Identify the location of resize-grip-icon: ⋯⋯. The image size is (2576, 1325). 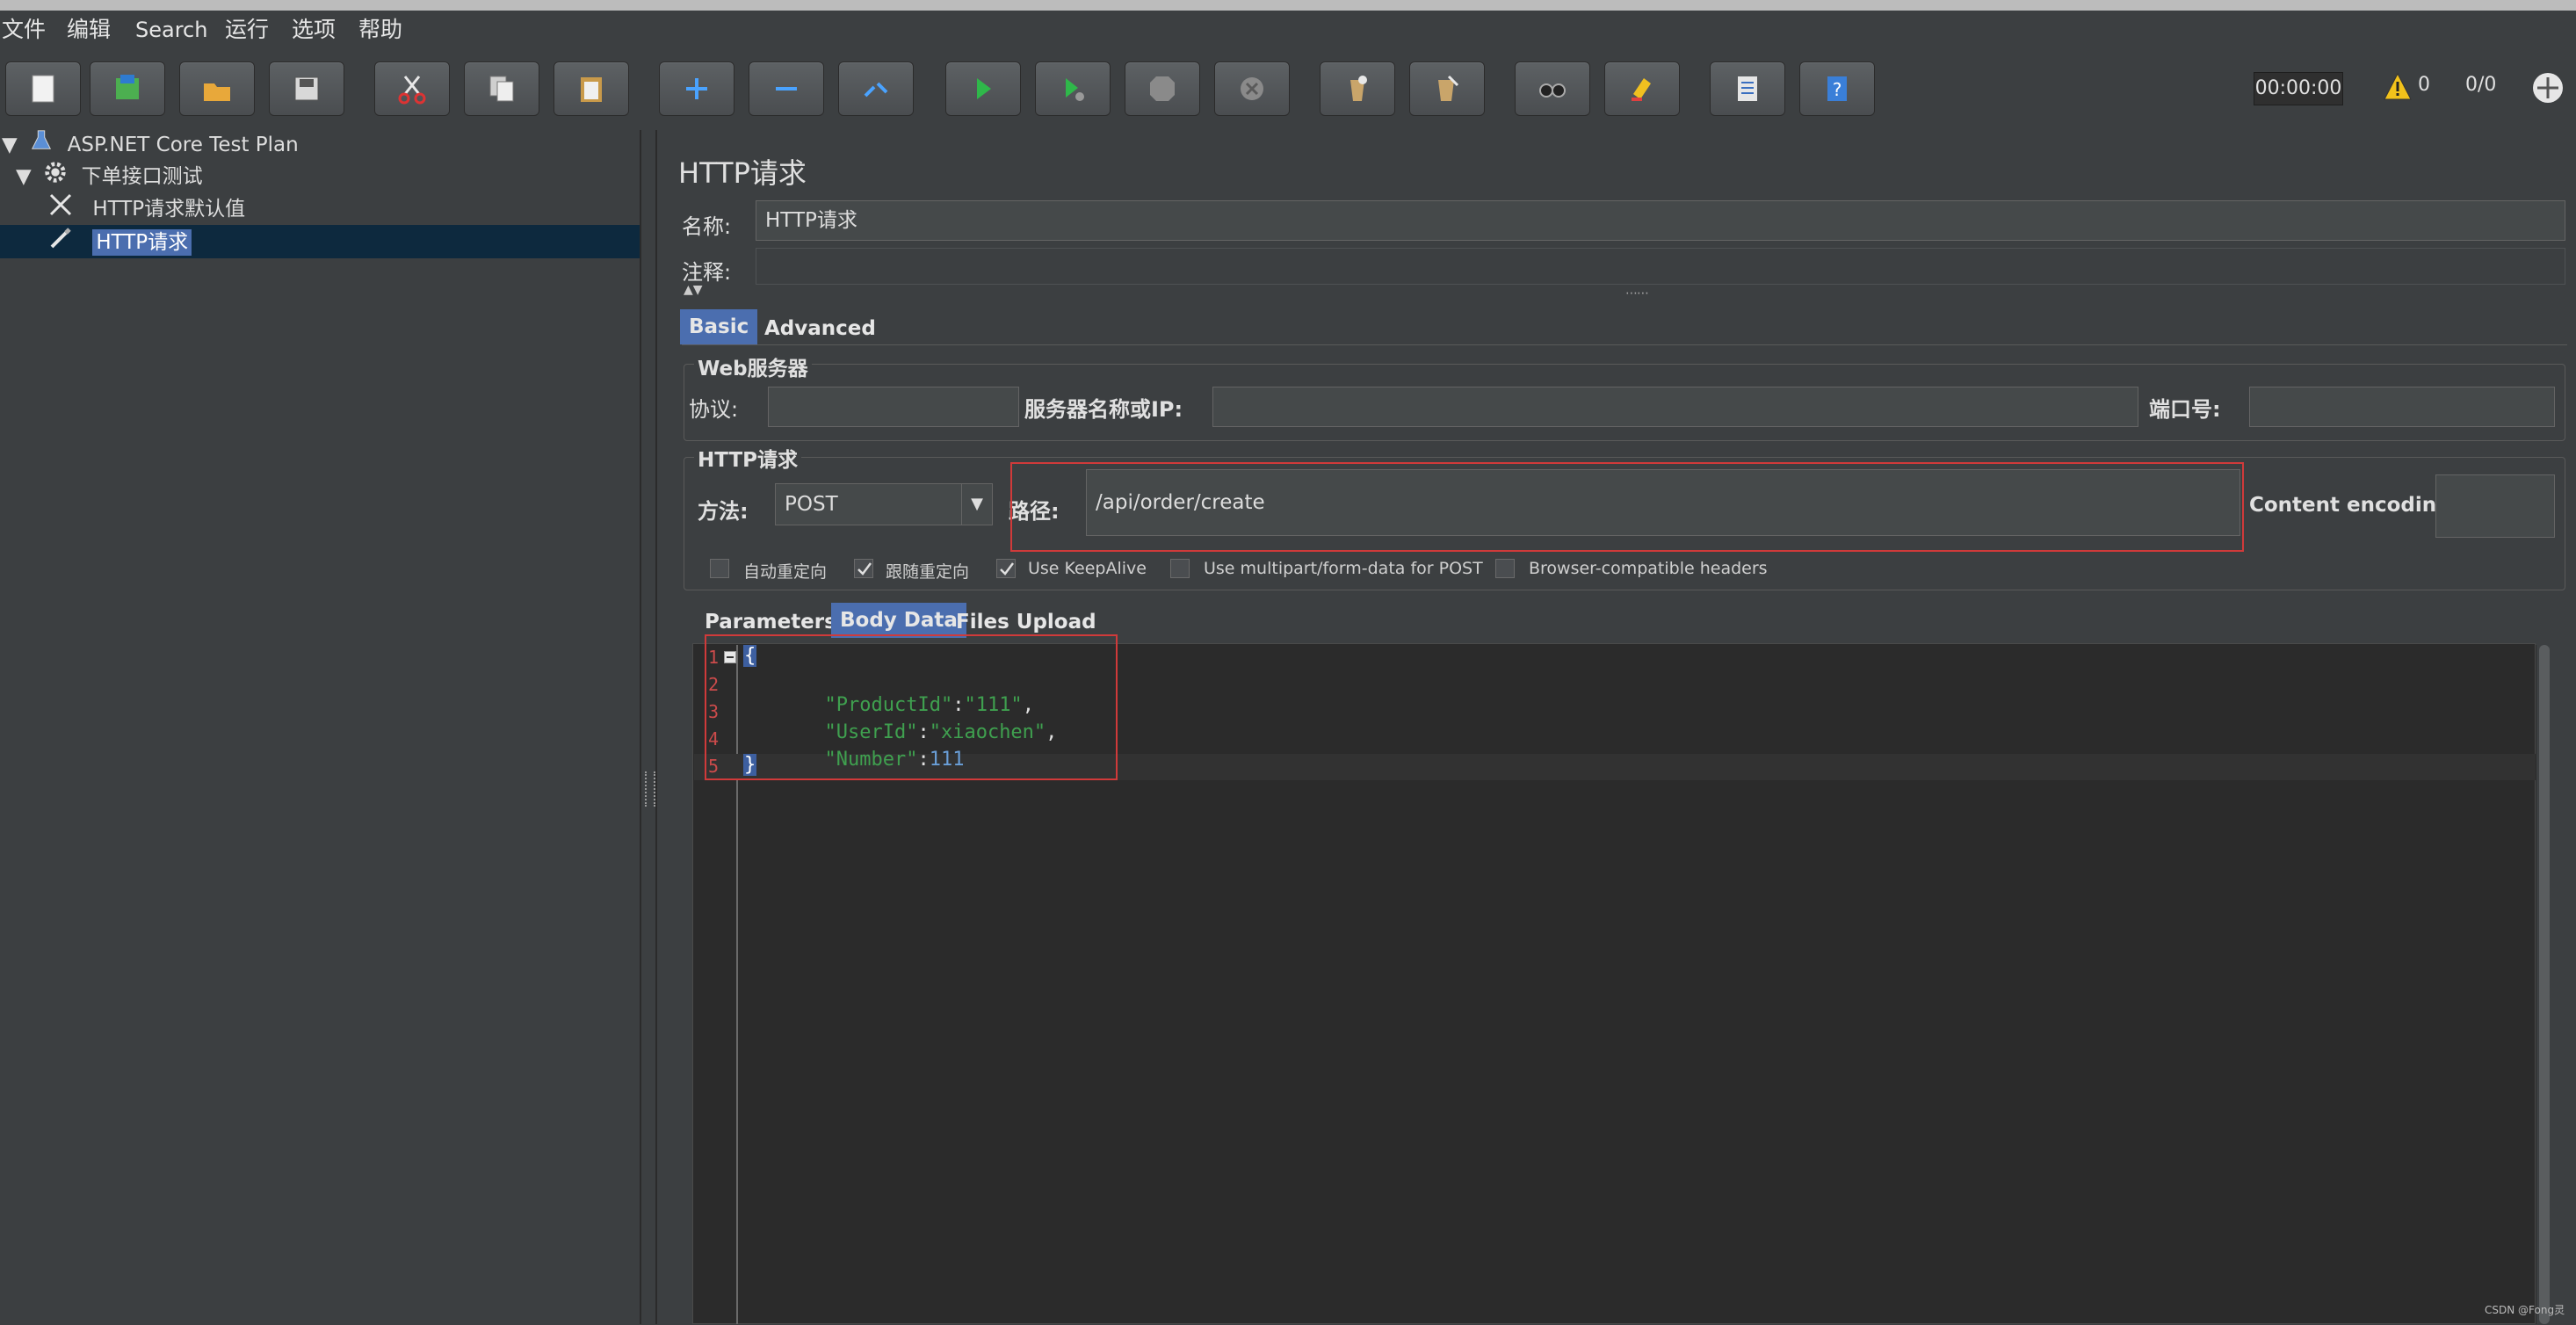
(1637, 293).